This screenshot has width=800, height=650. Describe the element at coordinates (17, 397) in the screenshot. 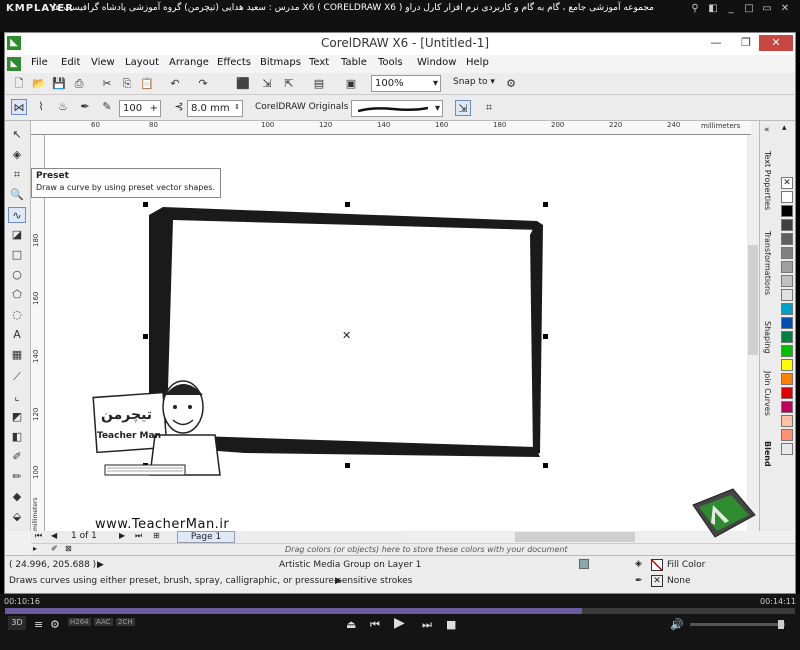

I see `connector-tool-icon: ⌞` at that location.